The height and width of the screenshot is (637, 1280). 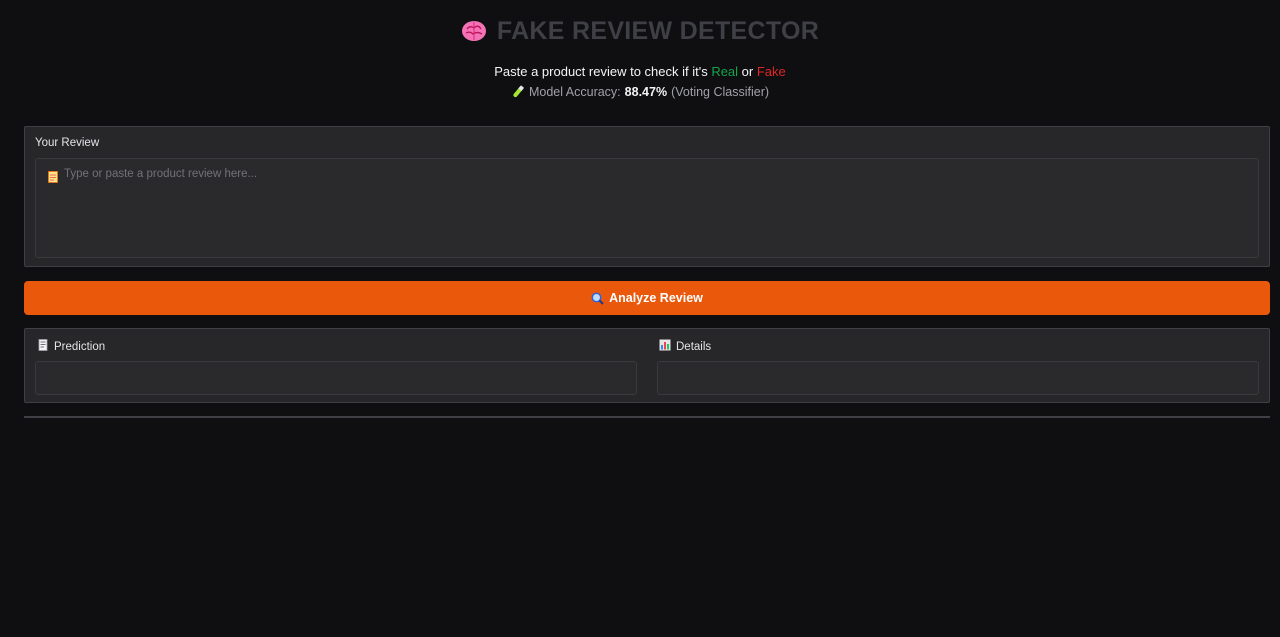 I want to click on bar-chart-icon, so click(x=665, y=346).